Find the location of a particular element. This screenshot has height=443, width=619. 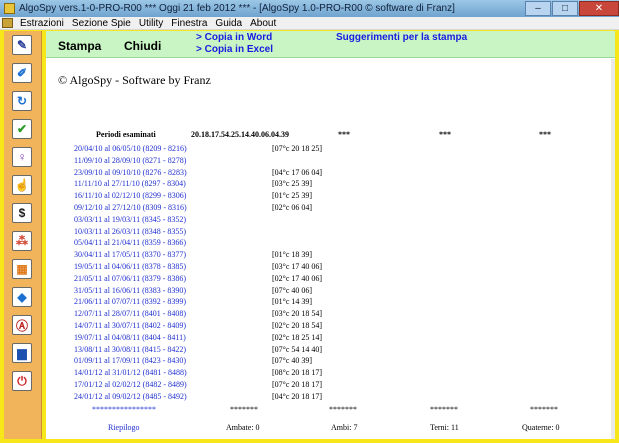

book-icon: ▆ is located at coordinates (22, 353).